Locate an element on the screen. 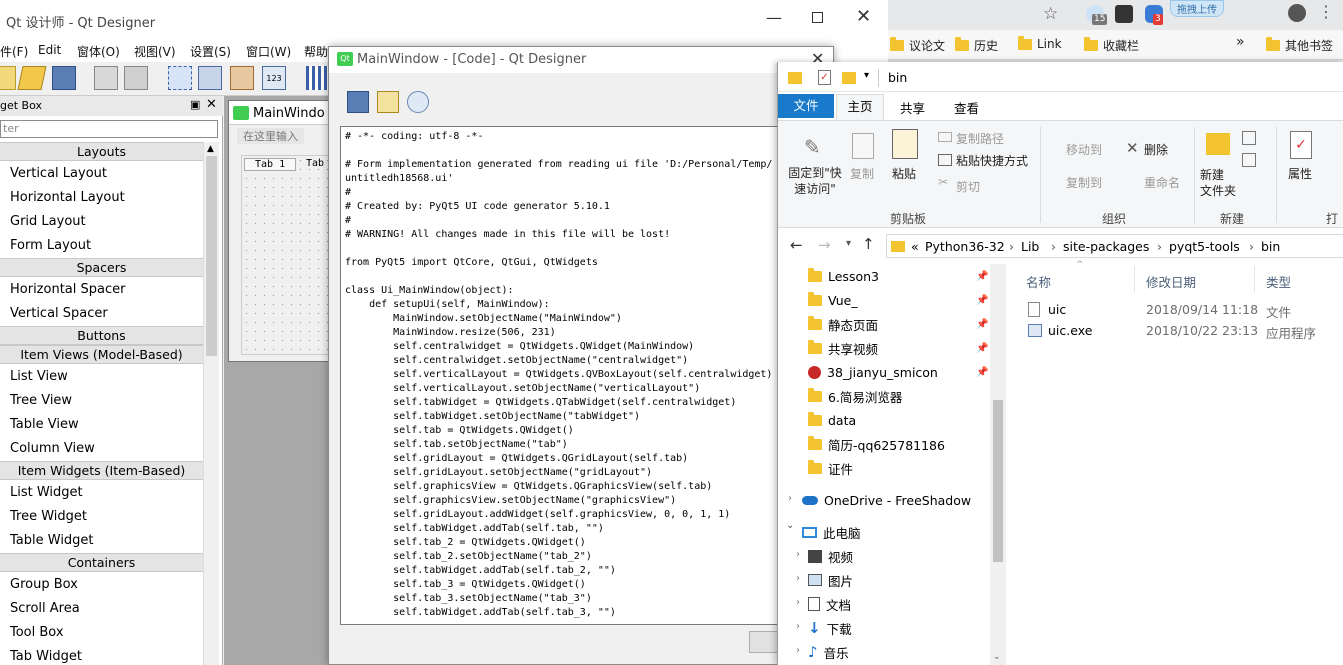  open-icon is located at coordinates (32, 78).